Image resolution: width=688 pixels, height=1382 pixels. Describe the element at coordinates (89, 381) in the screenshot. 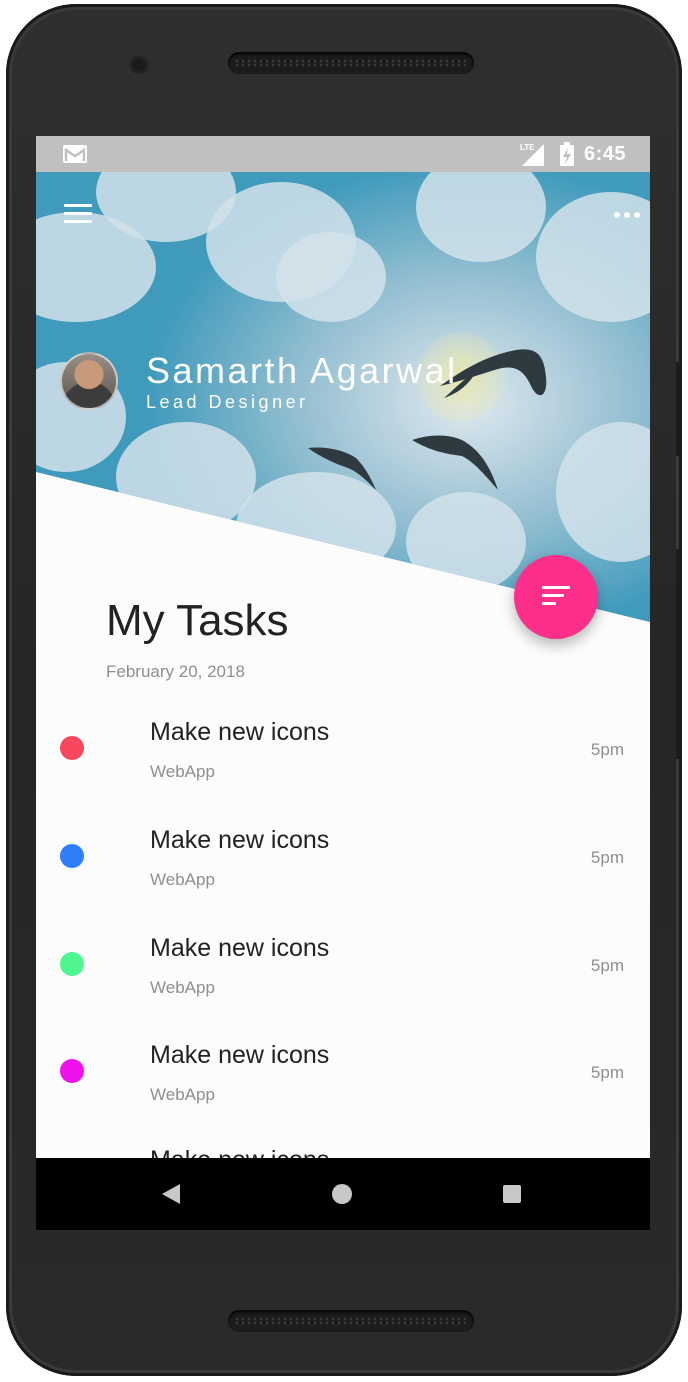

I see `avatar` at that location.